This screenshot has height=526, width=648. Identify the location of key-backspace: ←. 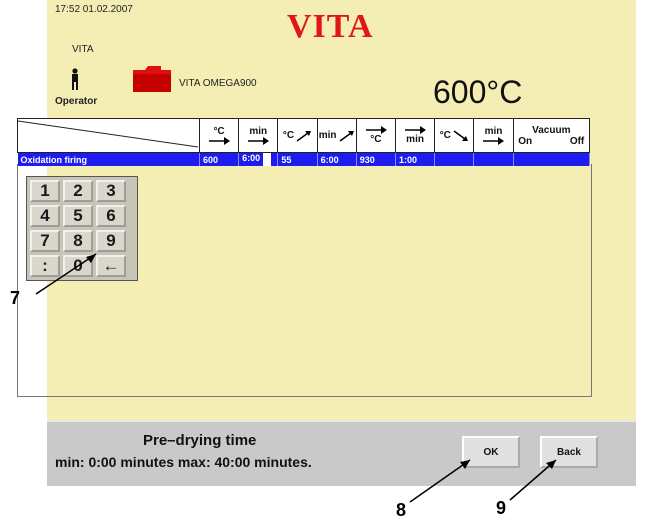
(111, 266).